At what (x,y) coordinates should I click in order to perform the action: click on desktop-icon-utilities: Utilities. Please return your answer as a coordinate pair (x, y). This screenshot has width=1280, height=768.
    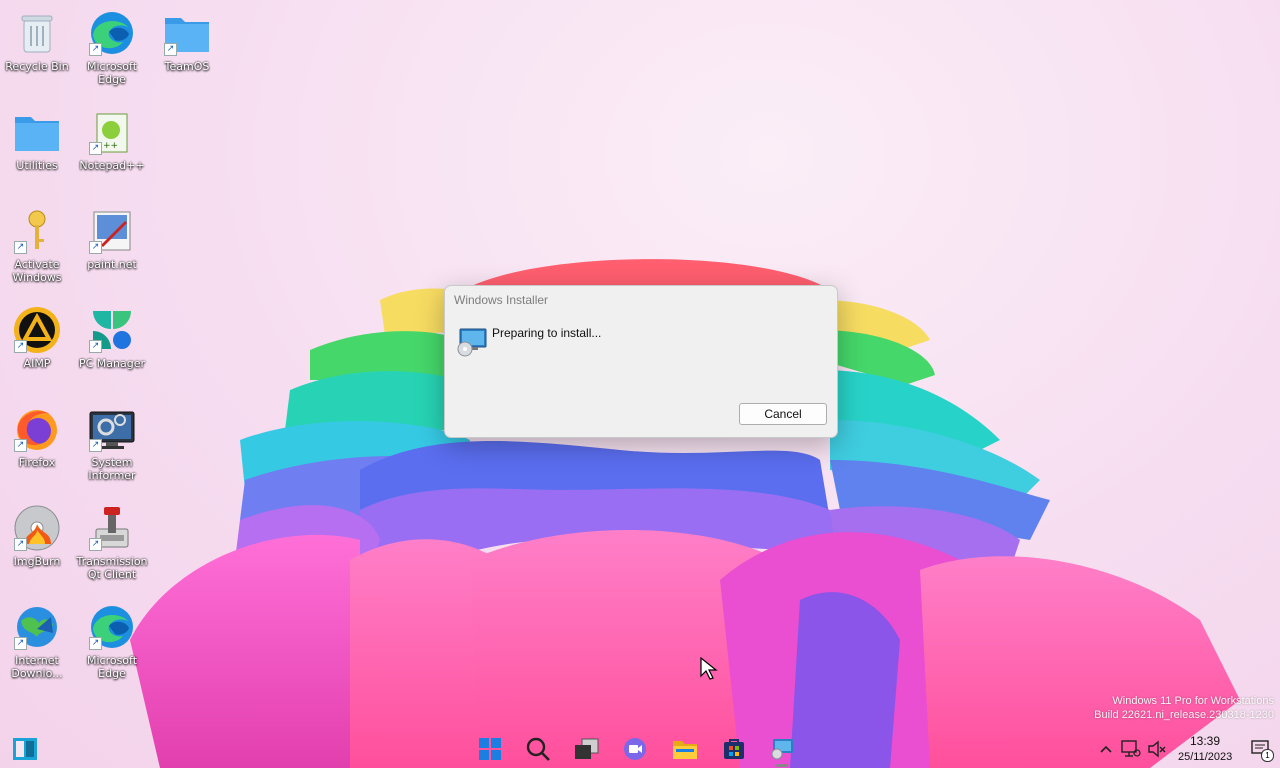
    Looking at the image, I should click on (37, 149).